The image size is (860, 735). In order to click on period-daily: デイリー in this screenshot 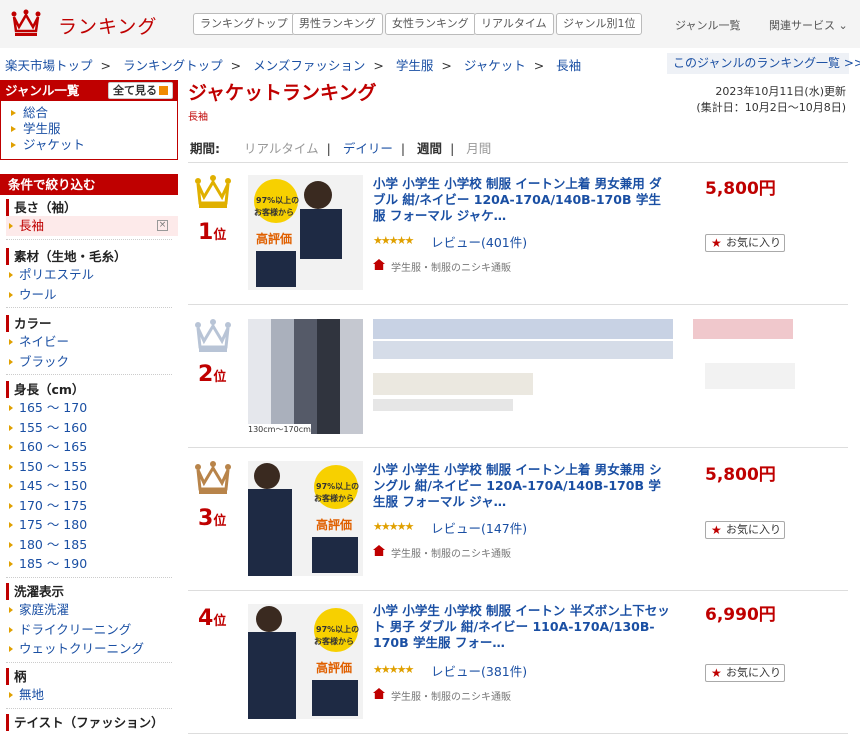, I will do `click(368, 148)`.